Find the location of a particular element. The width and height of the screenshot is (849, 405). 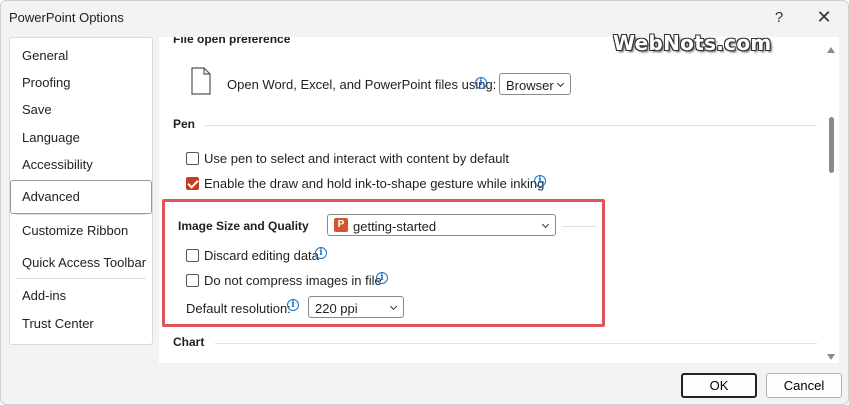

section-heading-image-size: Image Size and Quality is located at coordinates (243, 226).